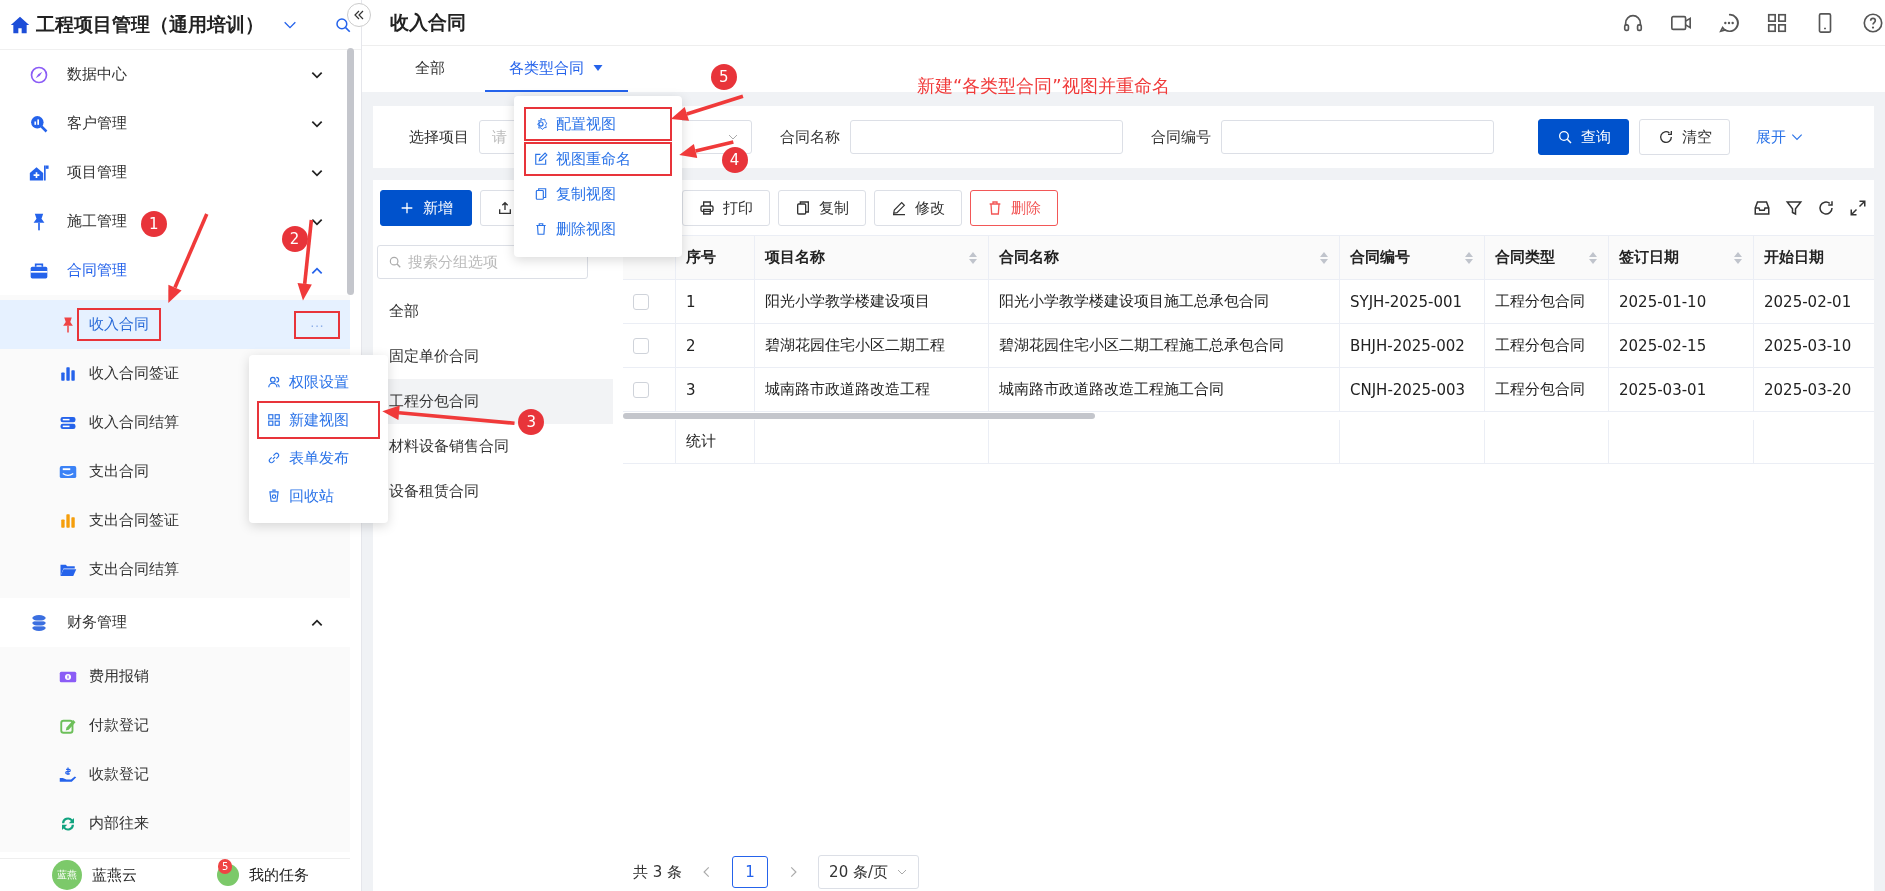 This screenshot has width=1885, height=891. Describe the element at coordinates (208, 725) in the screenshot. I see `menu-item: 付款登记` at that location.